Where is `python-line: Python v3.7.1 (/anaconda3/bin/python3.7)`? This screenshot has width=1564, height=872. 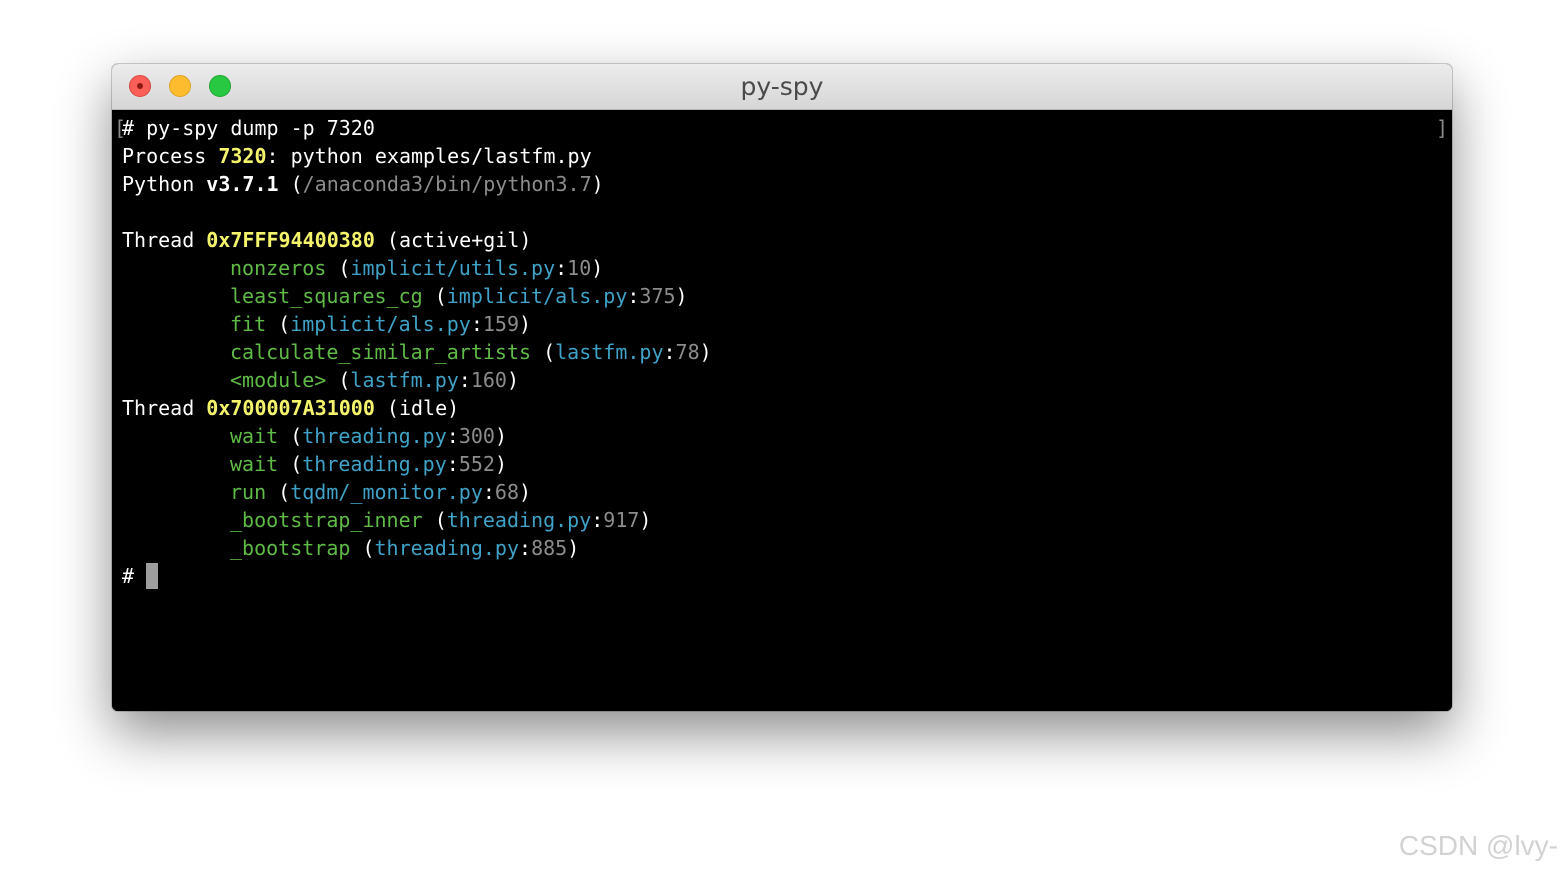
python-line: Python v3.7.1 (/anaconda3/bin/python3.7) is located at coordinates (787, 184).